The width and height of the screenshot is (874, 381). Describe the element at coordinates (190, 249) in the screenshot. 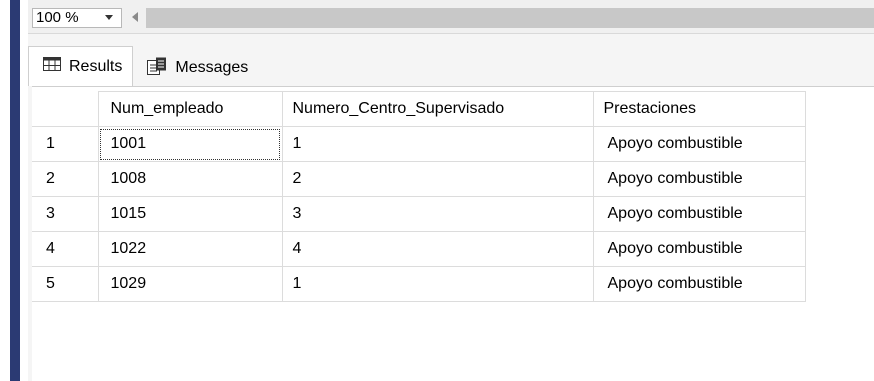

I see `table-cell: 1022` at that location.